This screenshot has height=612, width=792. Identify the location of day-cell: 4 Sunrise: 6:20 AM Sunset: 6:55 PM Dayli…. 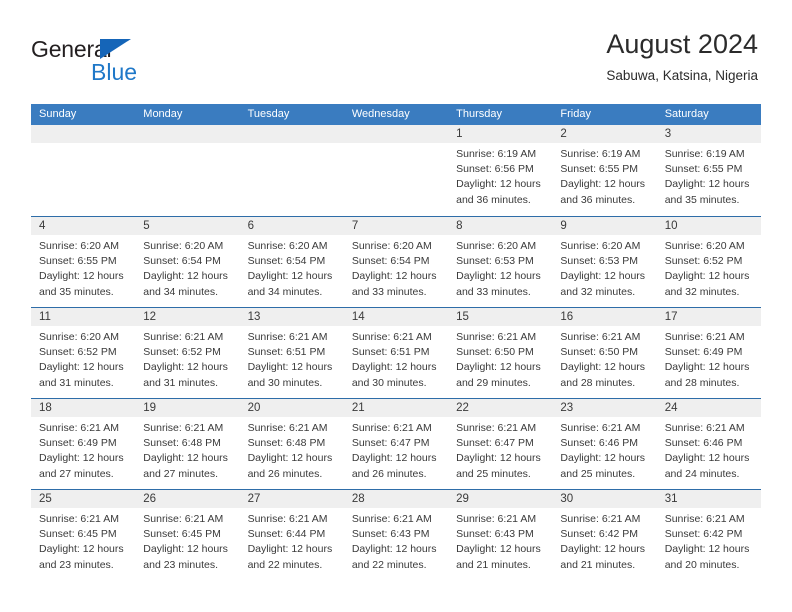
(83, 262).